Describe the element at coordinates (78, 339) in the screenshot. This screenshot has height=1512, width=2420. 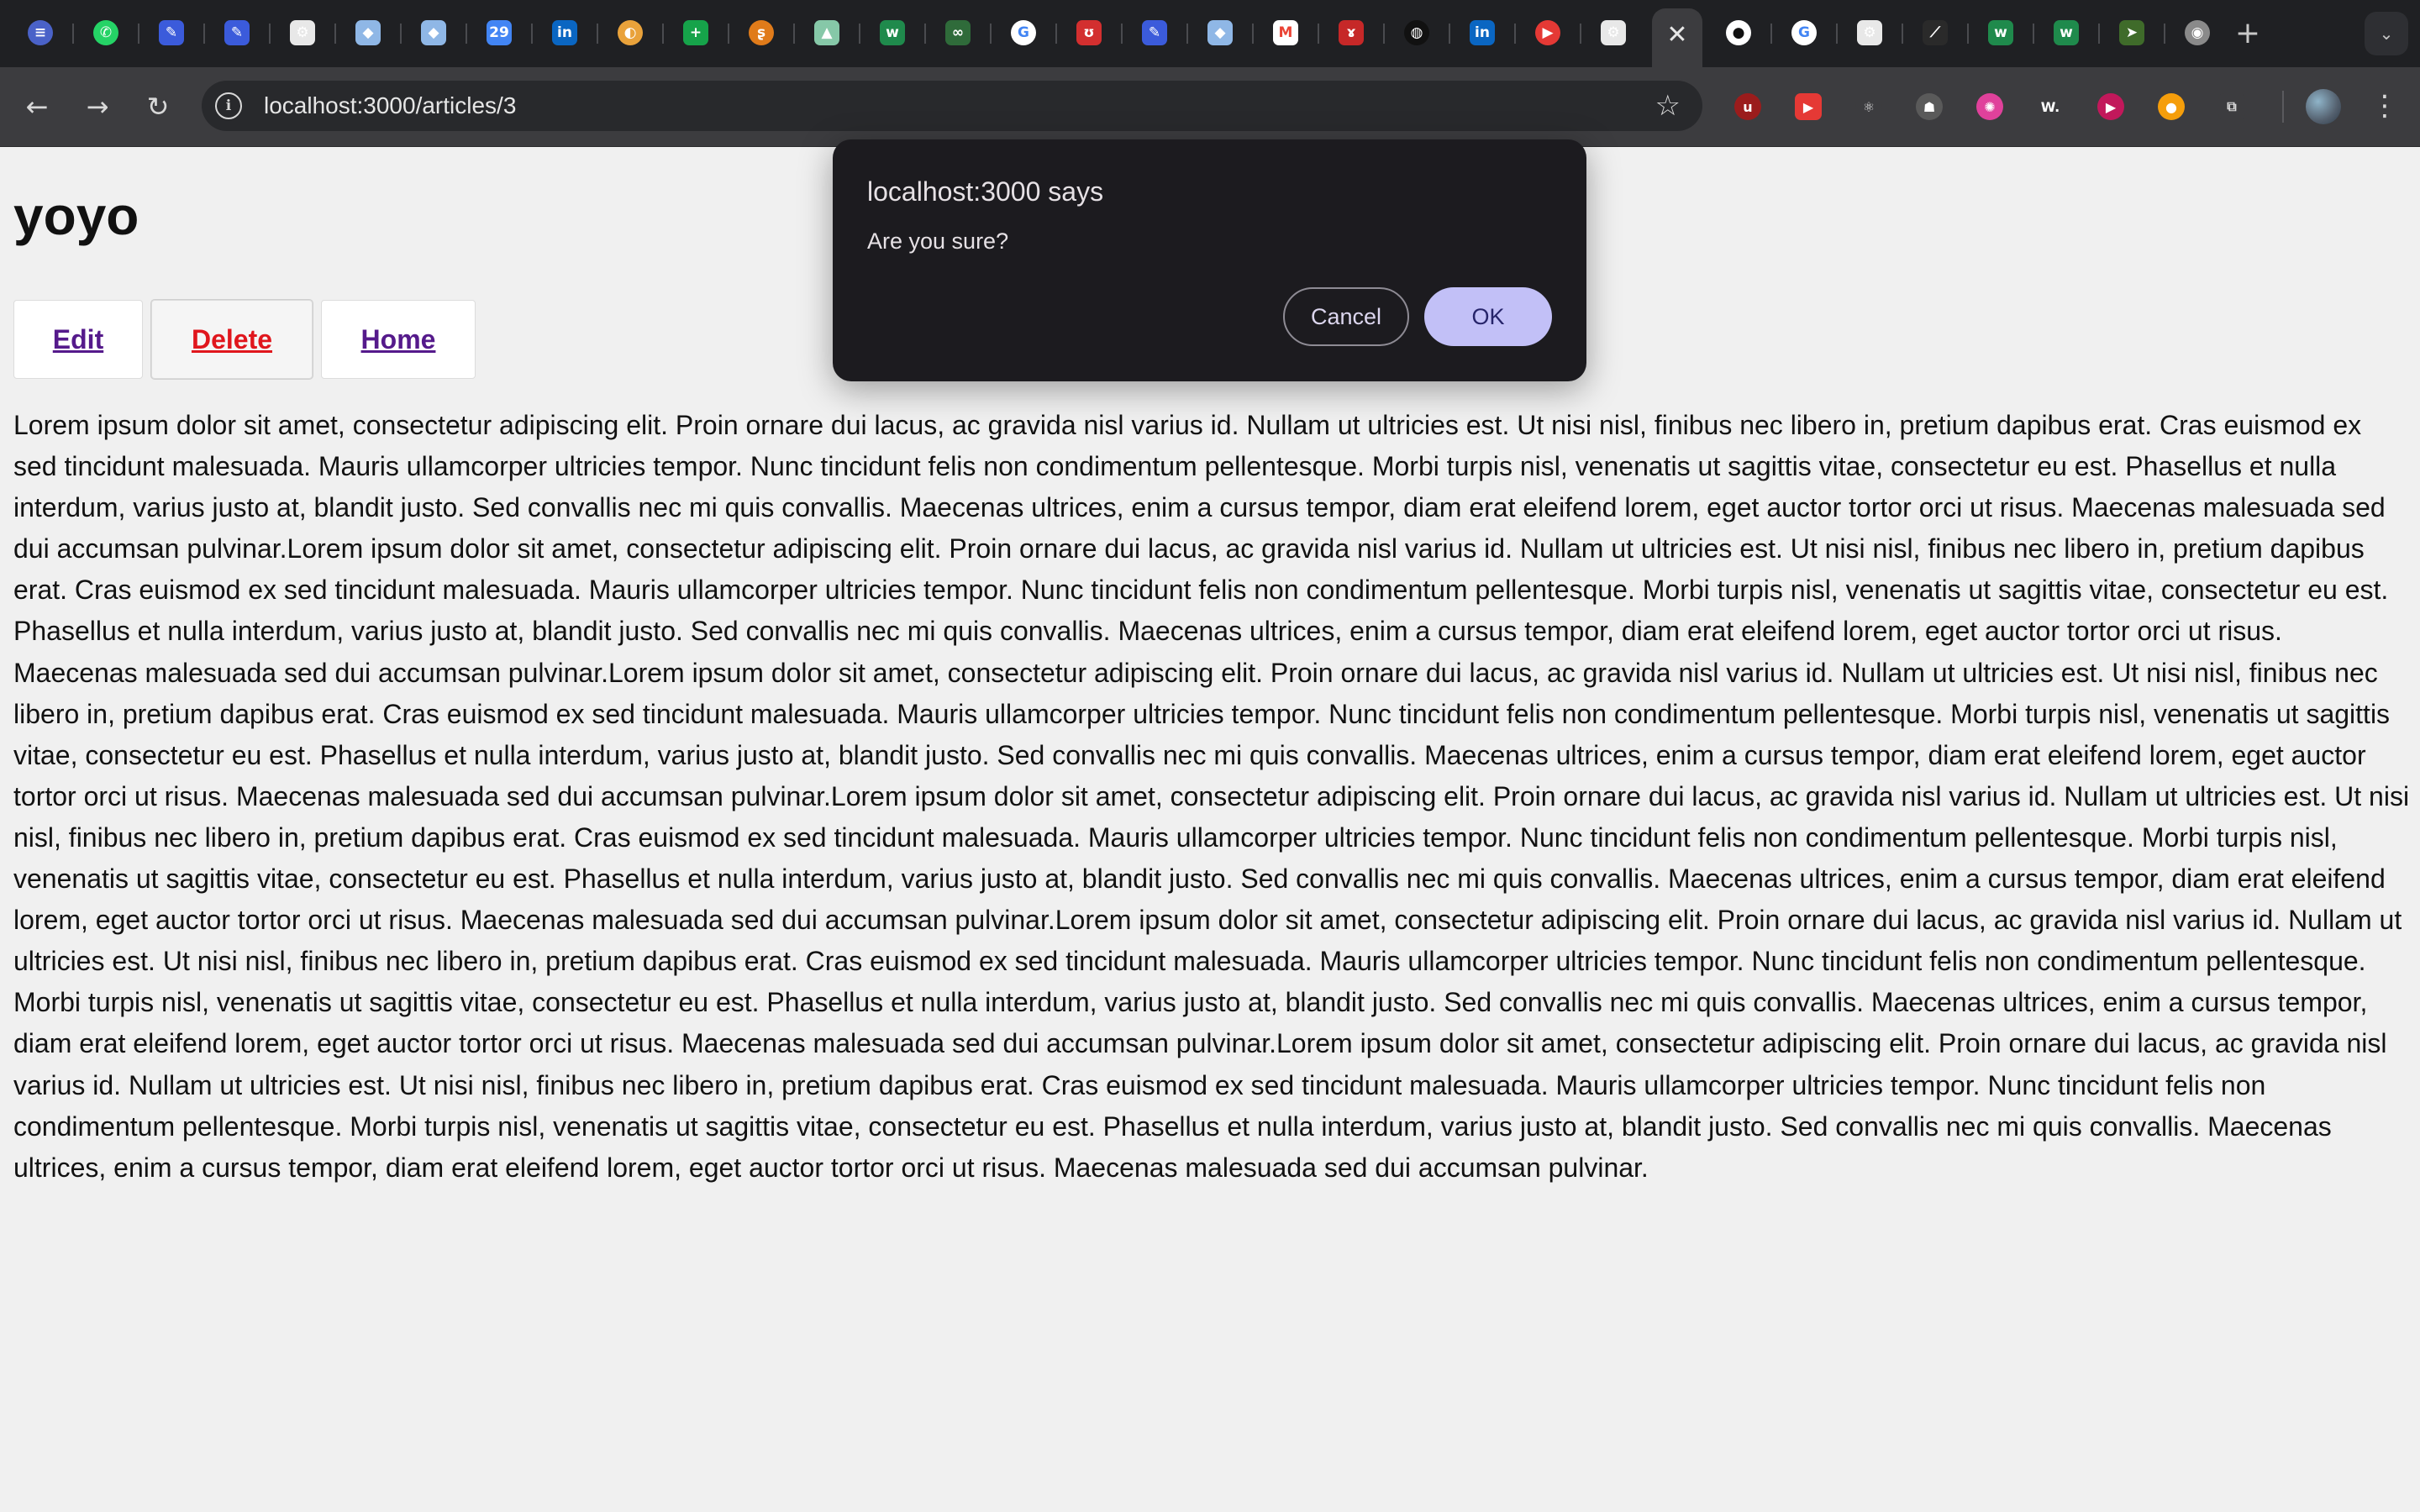
I see `edit-link: Edit` at that location.